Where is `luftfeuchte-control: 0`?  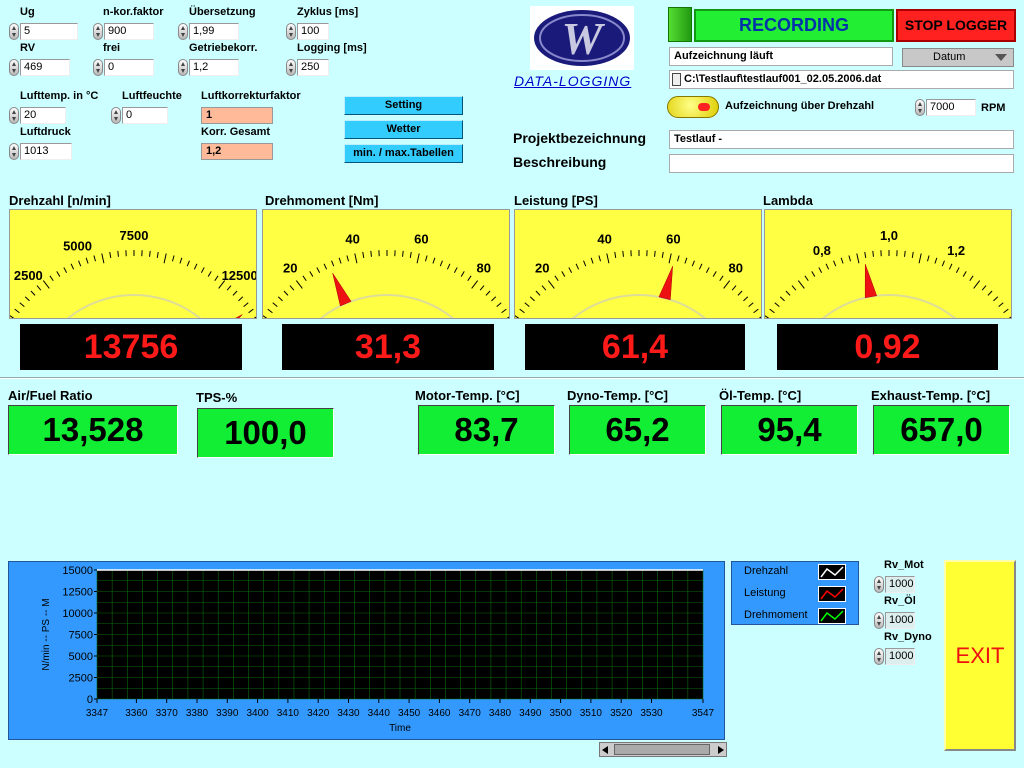 luftfeuchte-control: 0 is located at coordinates (139, 115).